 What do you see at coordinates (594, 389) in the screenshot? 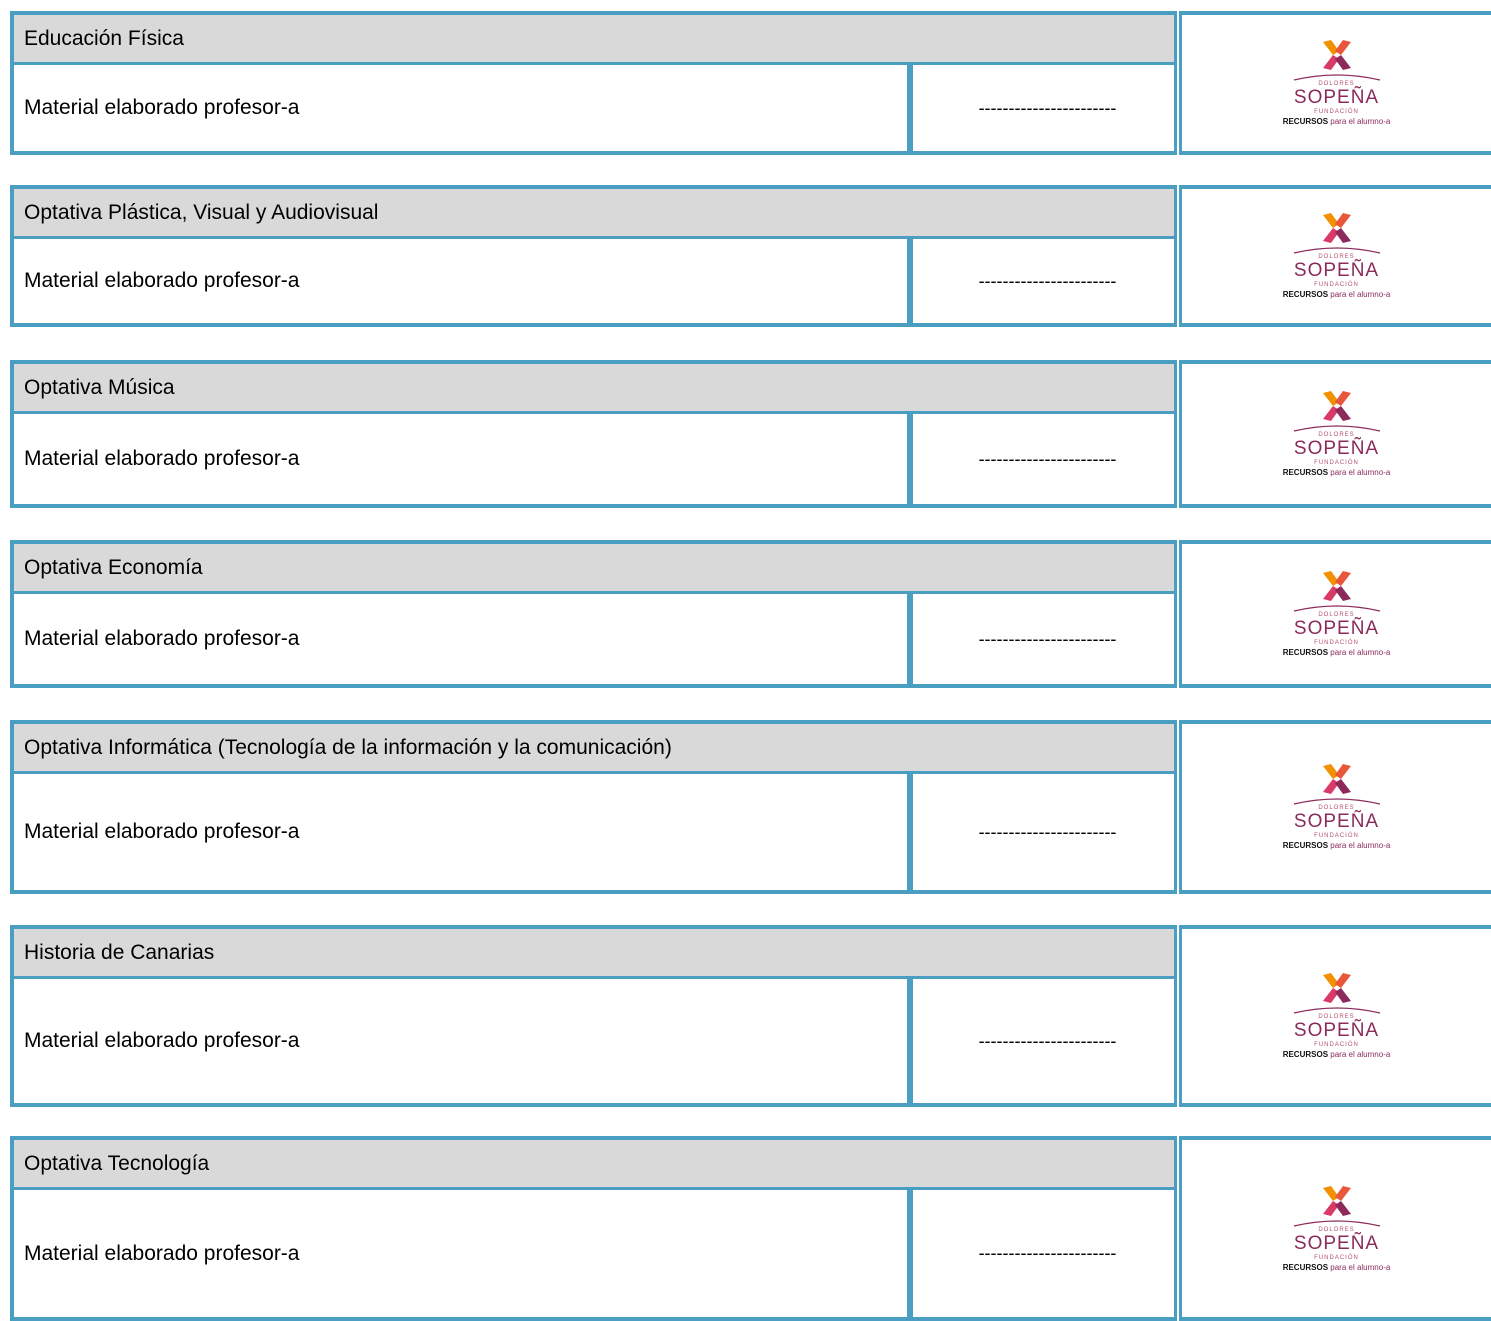
I see `subject-title: Optativa Música` at bounding box center [594, 389].